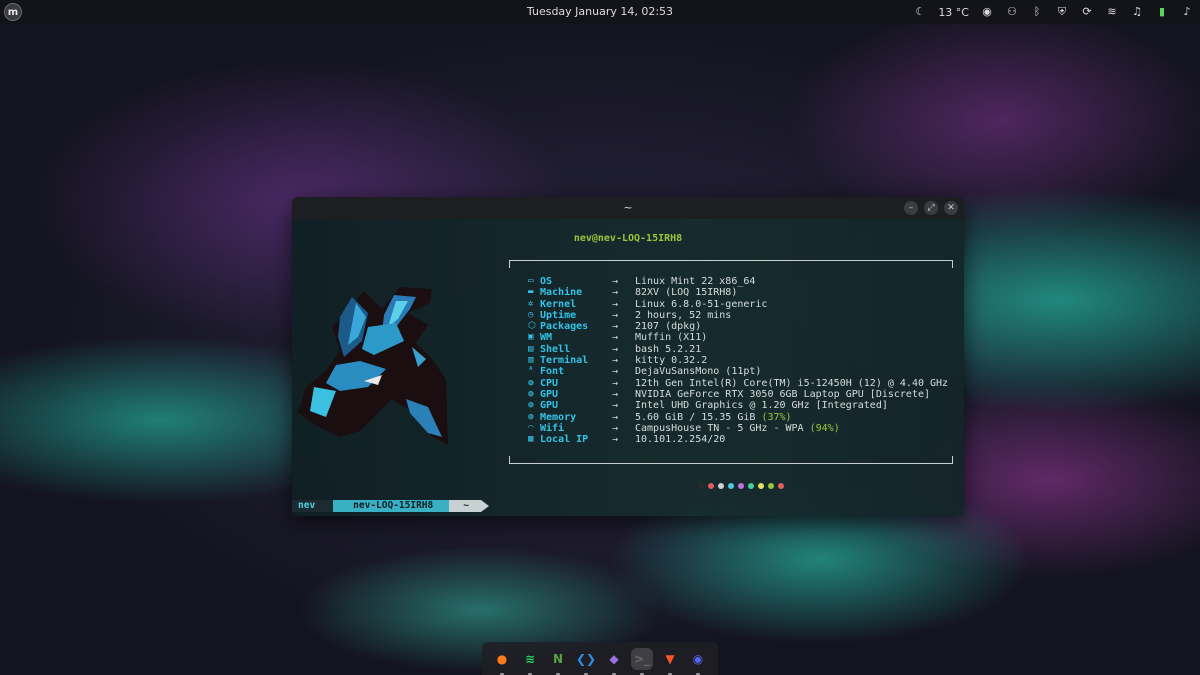  What do you see at coordinates (600, 658) in the screenshot?
I see `dock: ● ≋ N ❮❯ ◆ >_ ▼ ◉` at bounding box center [600, 658].